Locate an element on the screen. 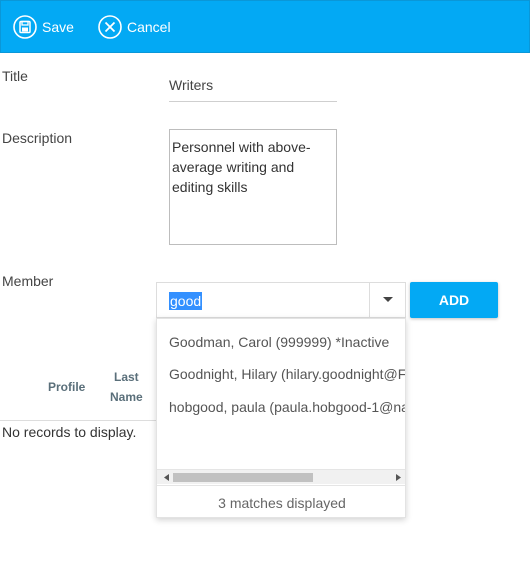  horizontal-scrollbar is located at coordinates (281, 477).